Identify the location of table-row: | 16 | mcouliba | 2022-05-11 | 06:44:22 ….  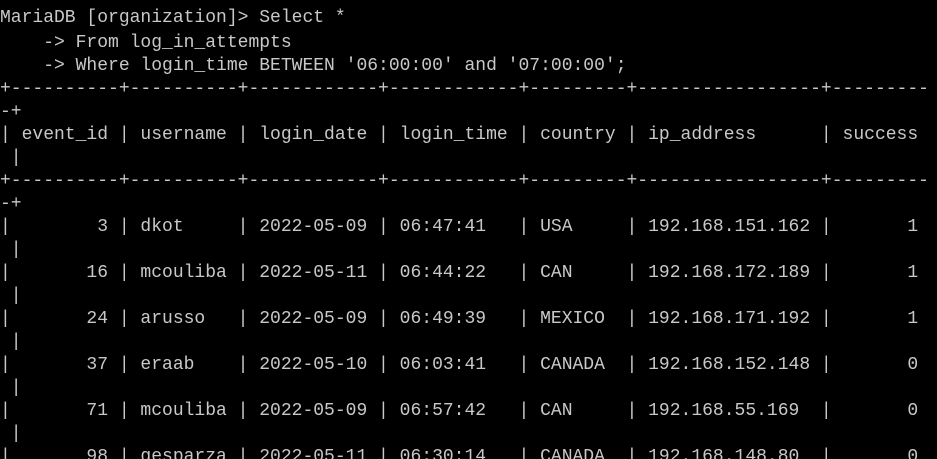
(459, 273).